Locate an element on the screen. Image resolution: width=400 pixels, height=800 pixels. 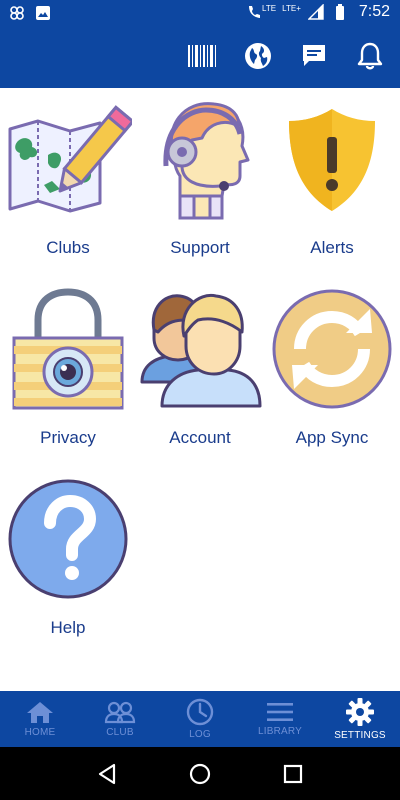
nav-club: CLUB is located at coordinates (120, 719).